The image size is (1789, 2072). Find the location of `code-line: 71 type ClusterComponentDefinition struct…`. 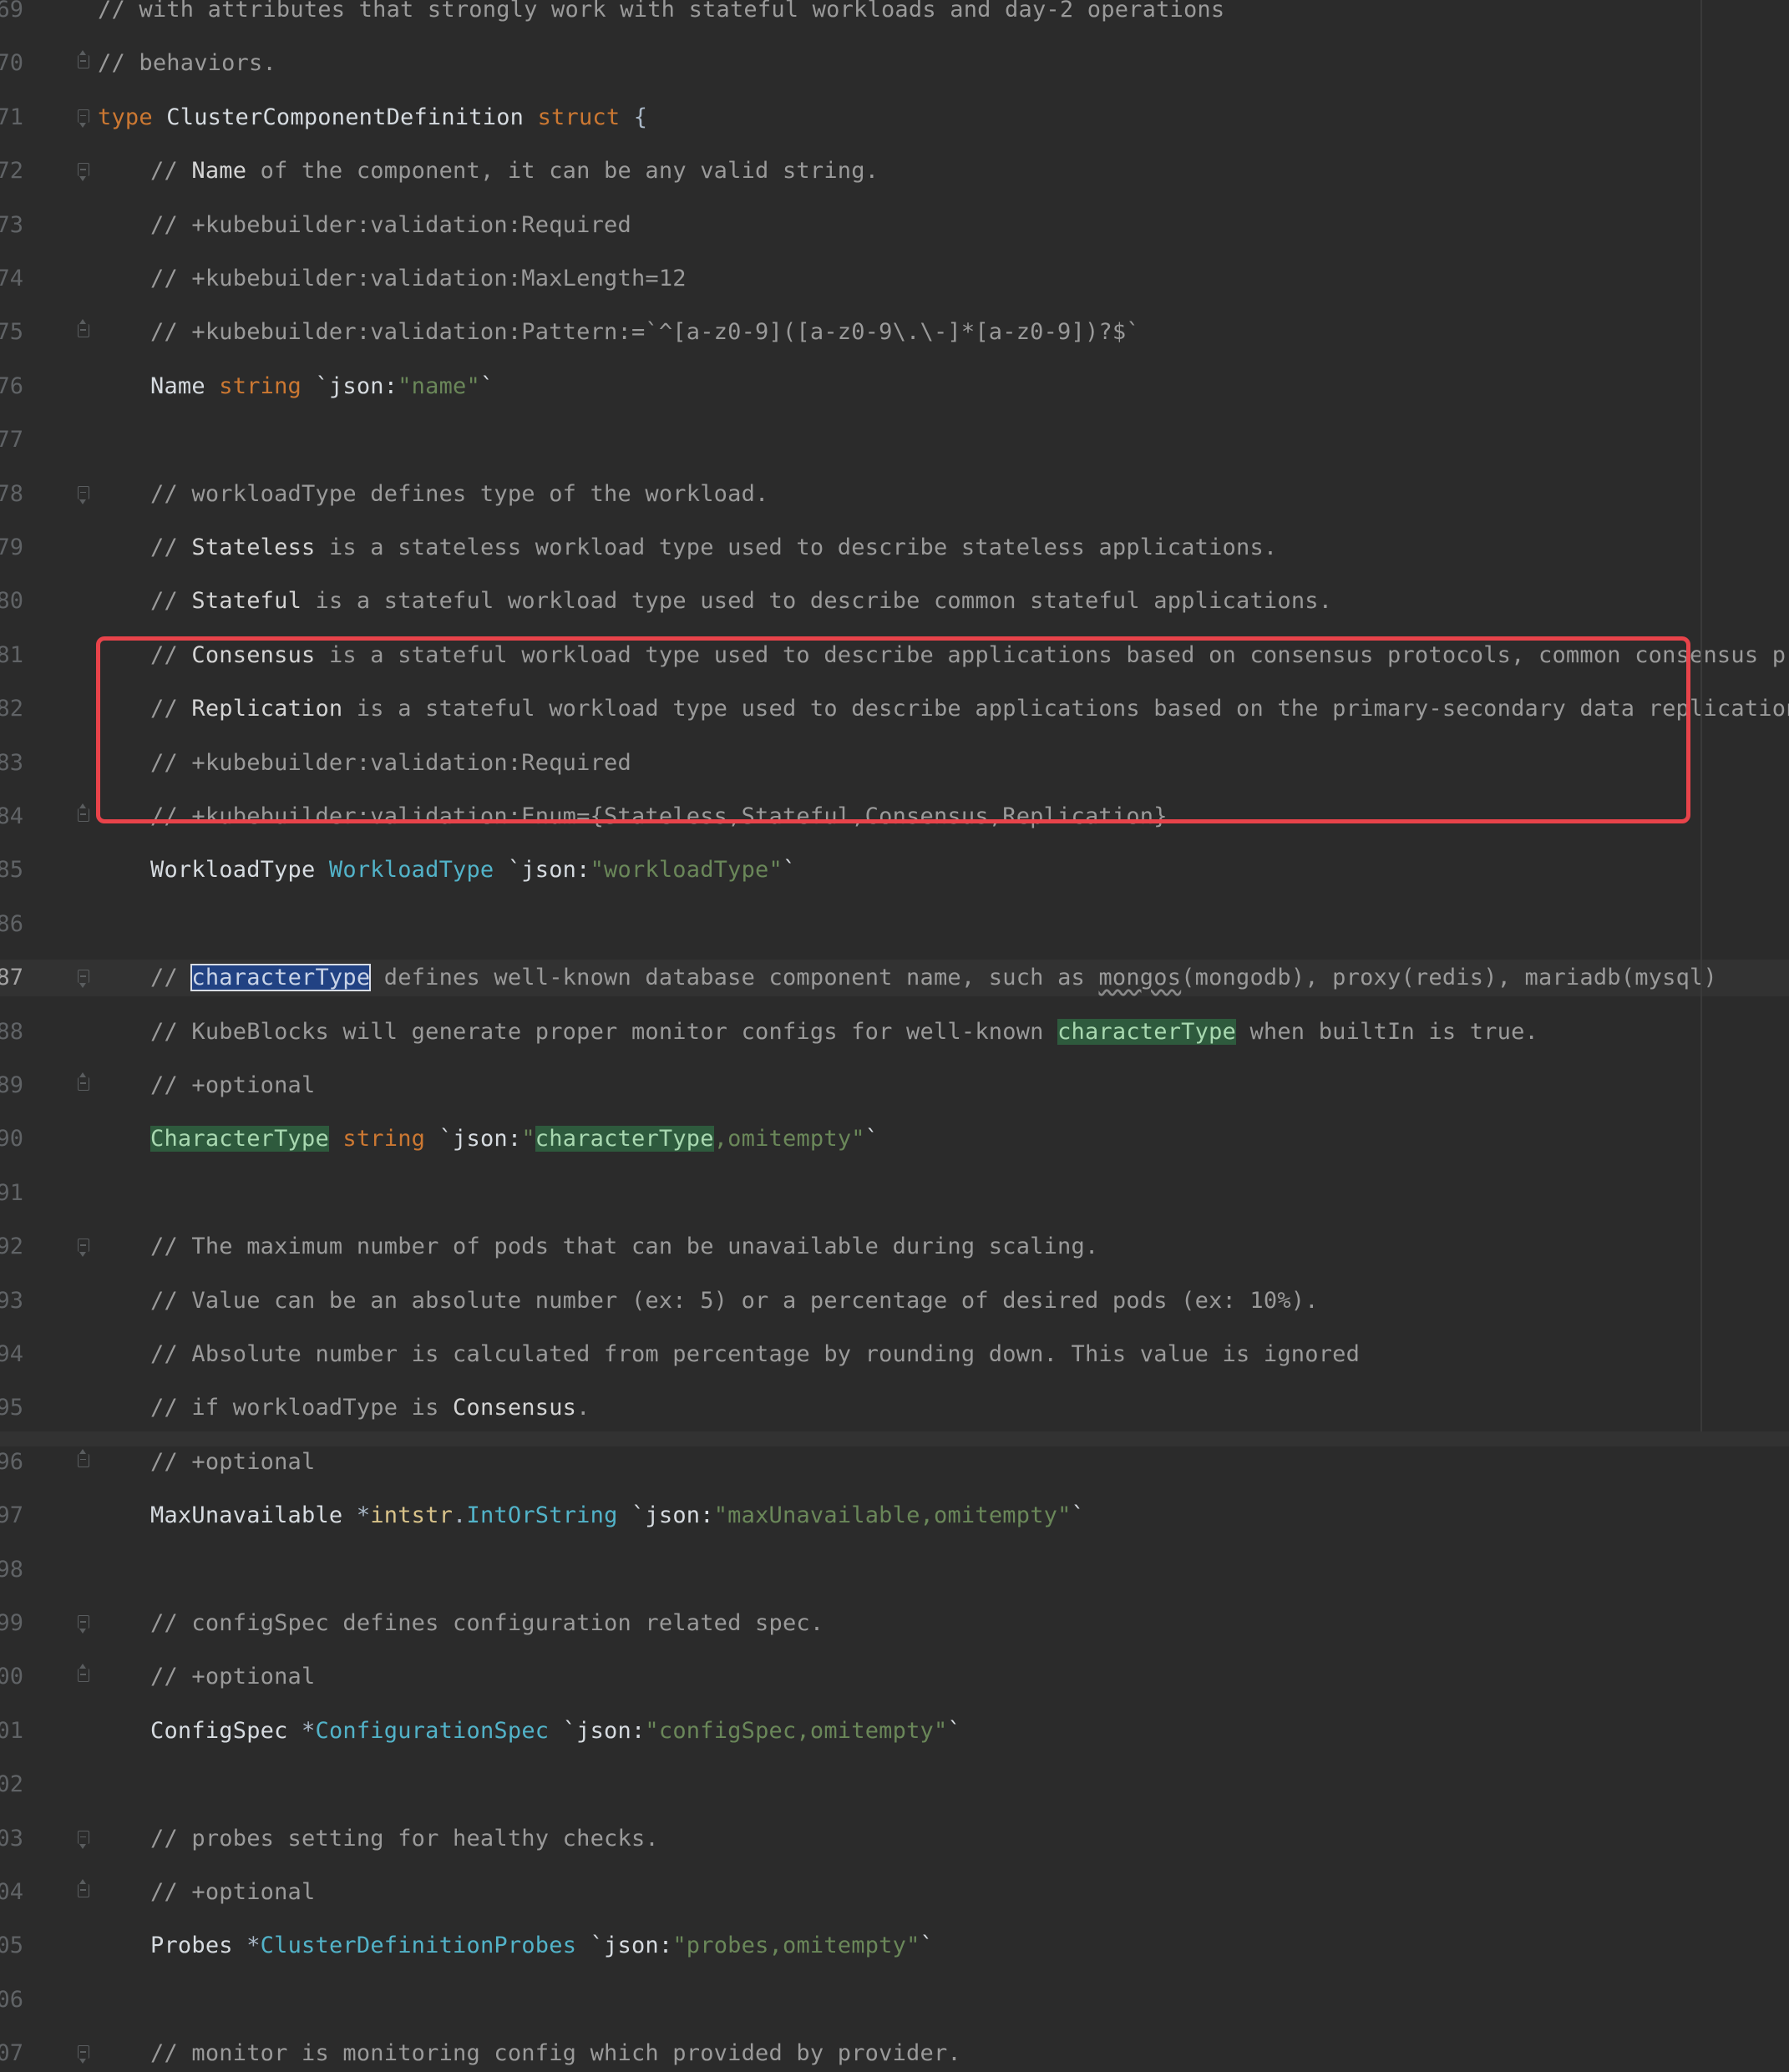

code-line: 71 type ClusterComponentDefinition struct… is located at coordinates (894, 117).